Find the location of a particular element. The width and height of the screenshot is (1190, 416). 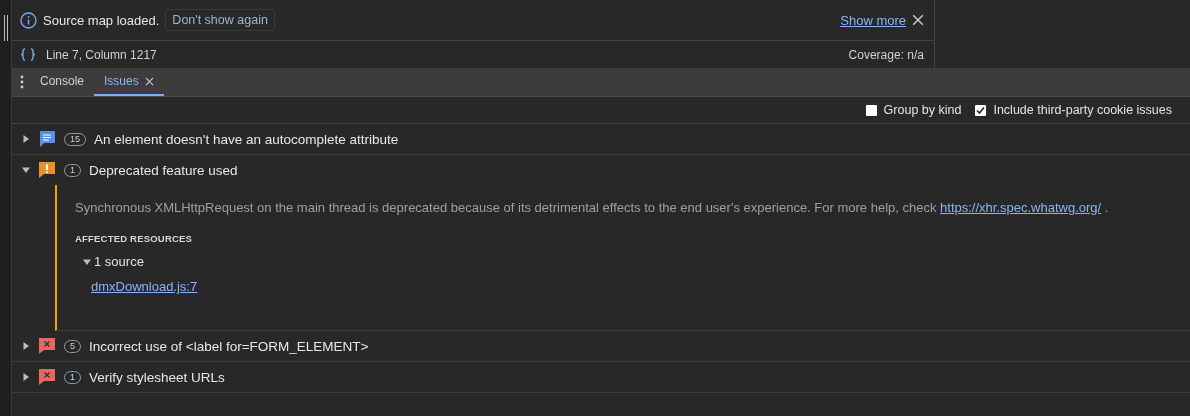

dismiss-button: Don't show again is located at coordinates (220, 20).